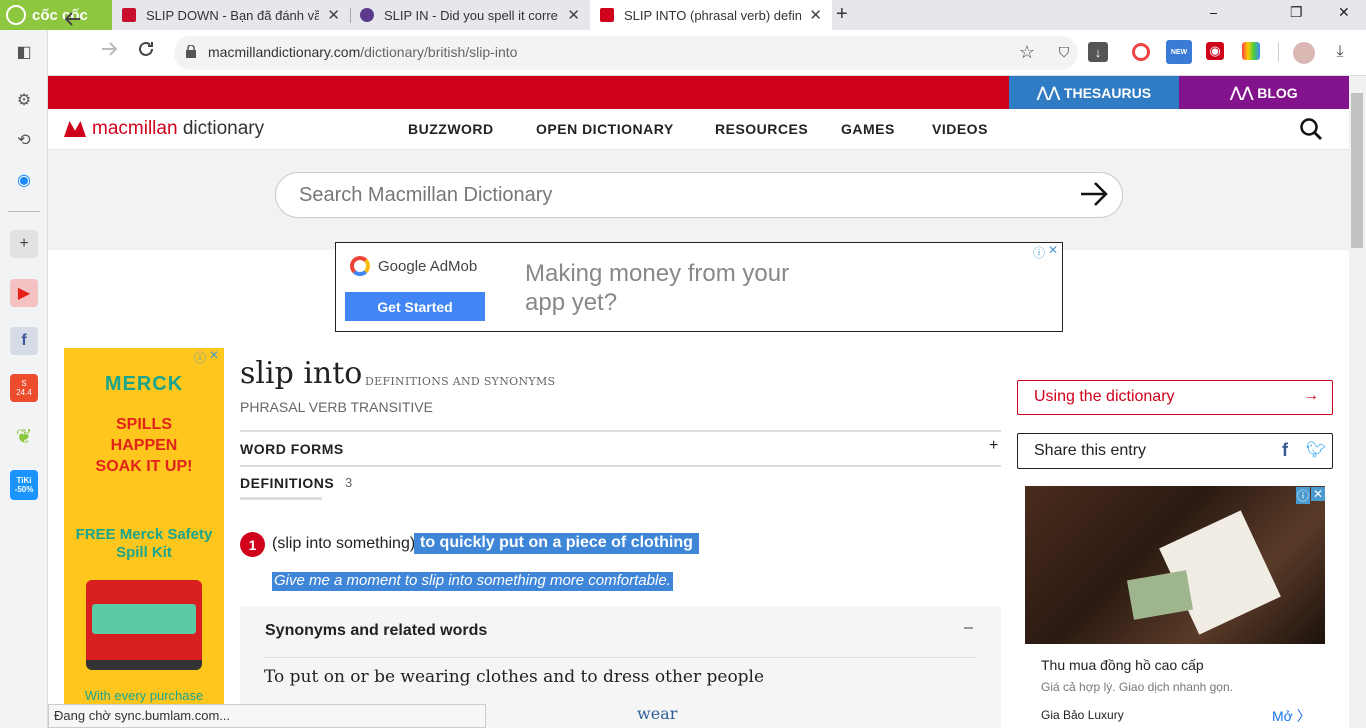 The image size is (1366, 728). What do you see at coordinates (460, 381) in the screenshot?
I see `headword-subtitle: DEFINITIONS AND SYNONYMS` at bounding box center [460, 381].